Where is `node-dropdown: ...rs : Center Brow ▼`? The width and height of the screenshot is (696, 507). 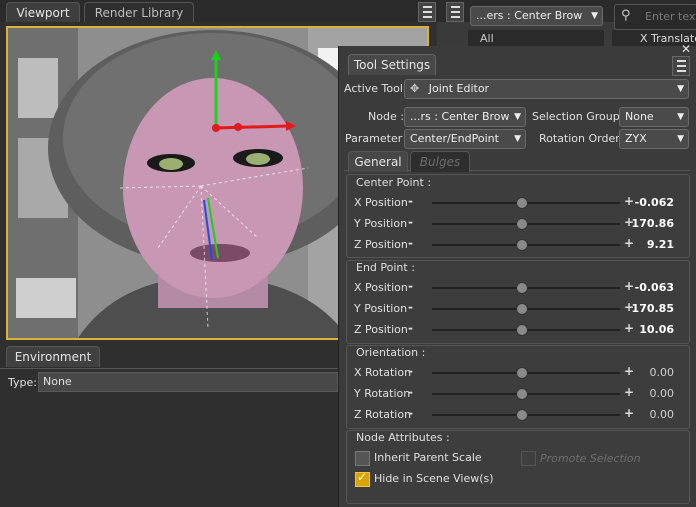 node-dropdown: ...rs : Center Brow ▼ is located at coordinates (465, 117).